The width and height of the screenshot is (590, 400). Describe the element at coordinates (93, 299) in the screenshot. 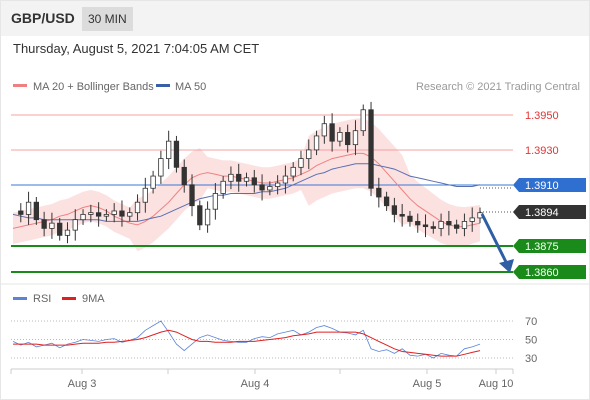

I see `legend-label-9ma: 9MA` at that location.